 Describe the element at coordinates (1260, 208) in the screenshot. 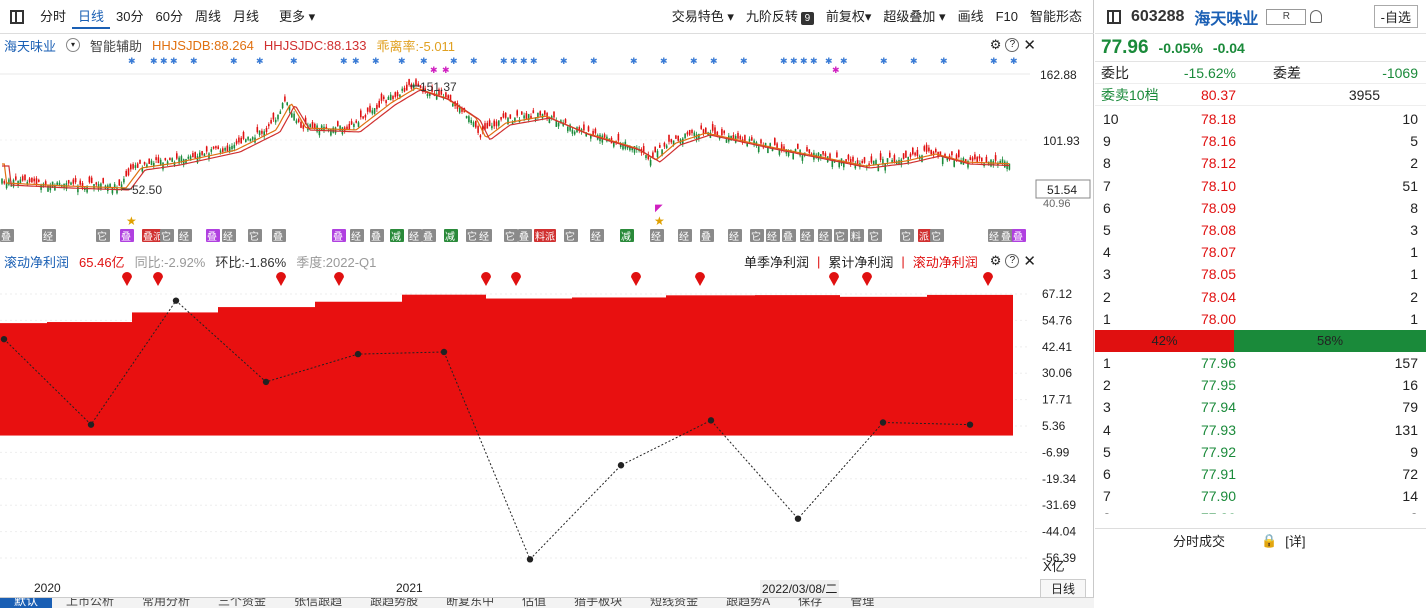

I see `ask-row: 6 78.09 8` at that location.